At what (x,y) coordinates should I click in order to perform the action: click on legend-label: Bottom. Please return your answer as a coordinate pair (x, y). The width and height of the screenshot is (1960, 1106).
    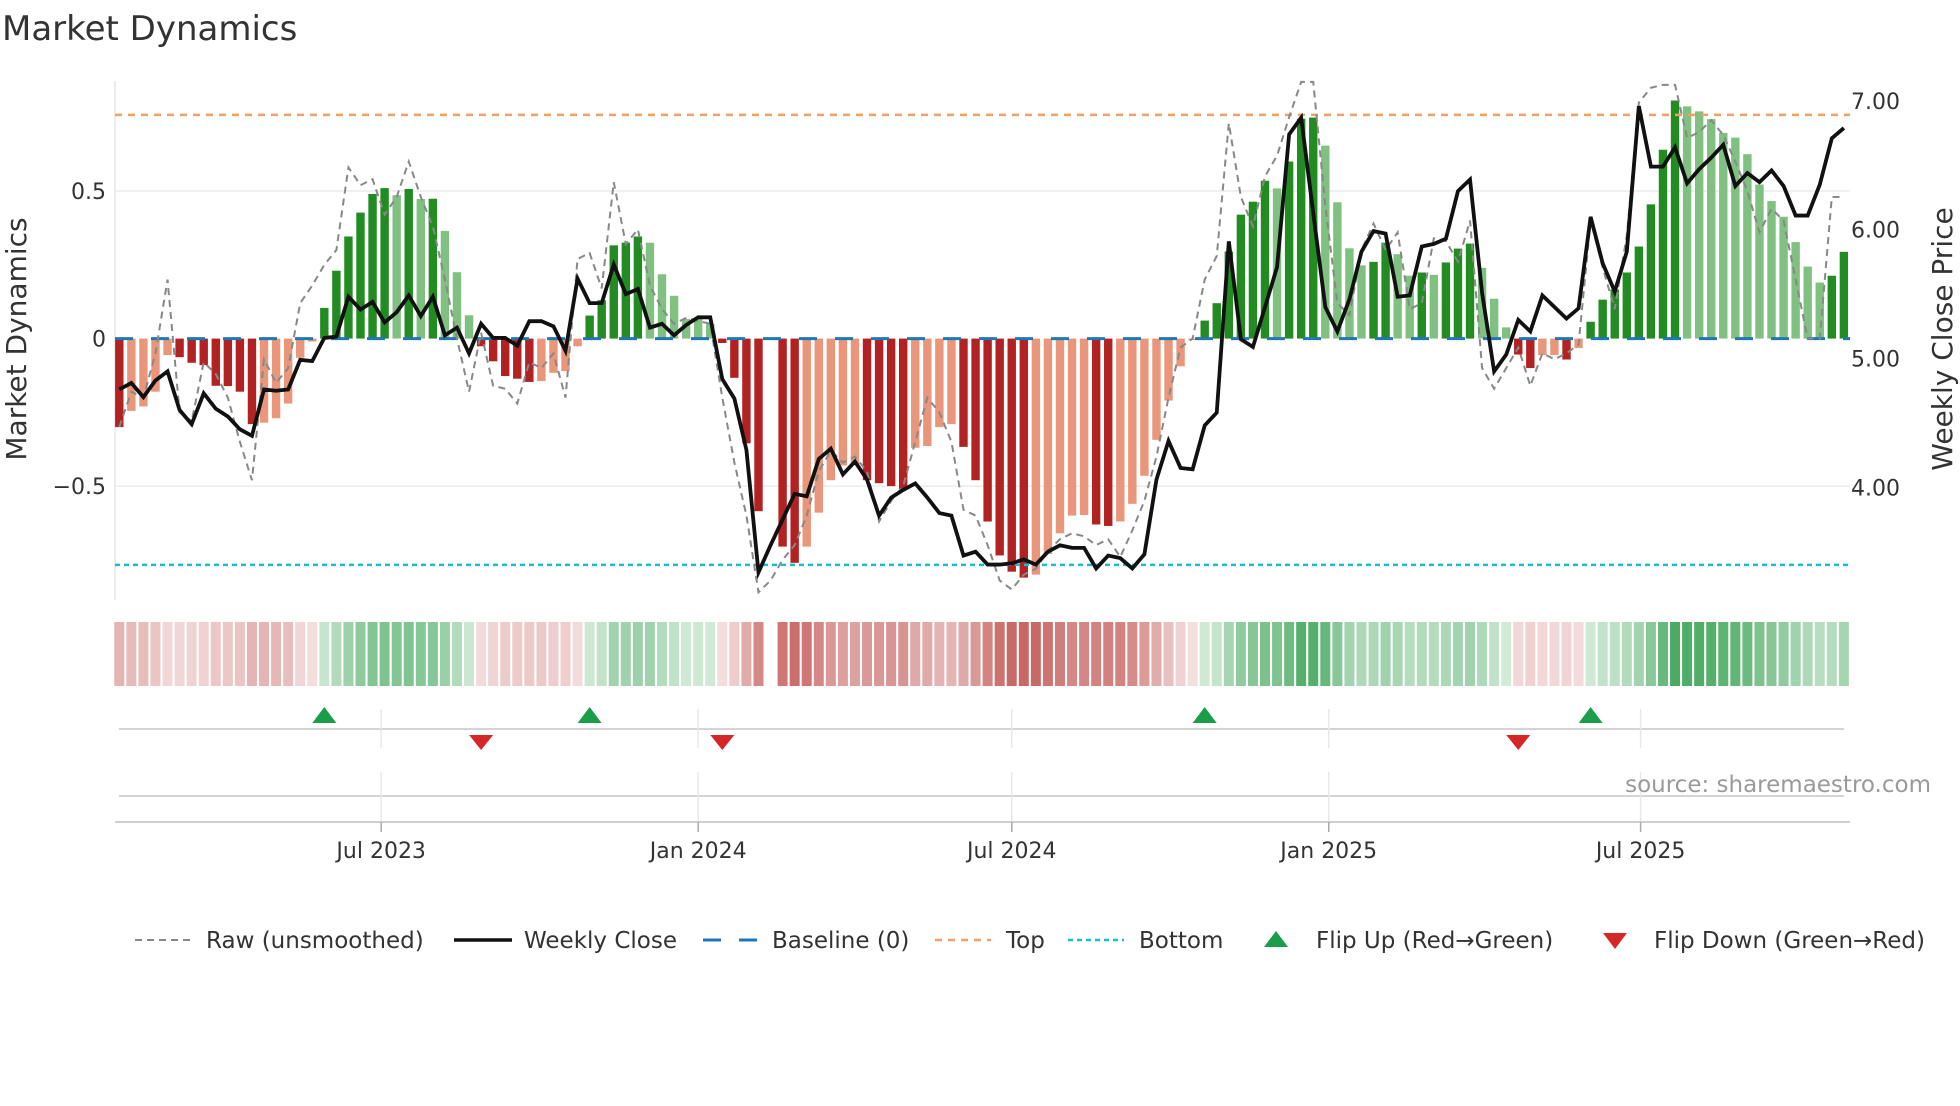
    Looking at the image, I should click on (1181, 941).